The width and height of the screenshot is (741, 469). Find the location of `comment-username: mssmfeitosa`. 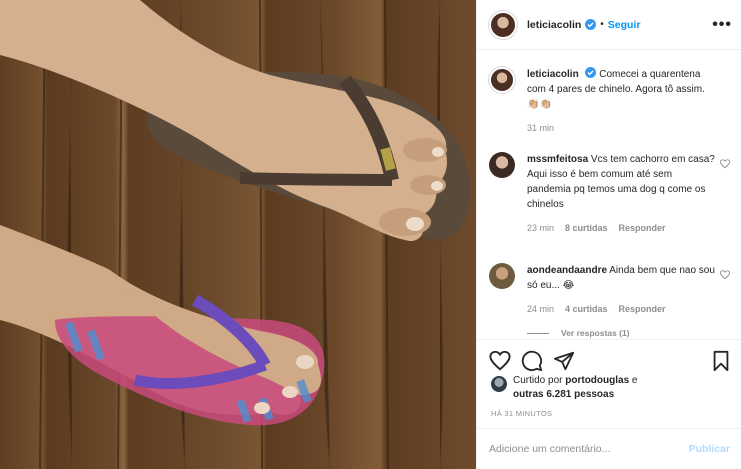

comment-username: mssmfeitosa is located at coordinates (557, 159).